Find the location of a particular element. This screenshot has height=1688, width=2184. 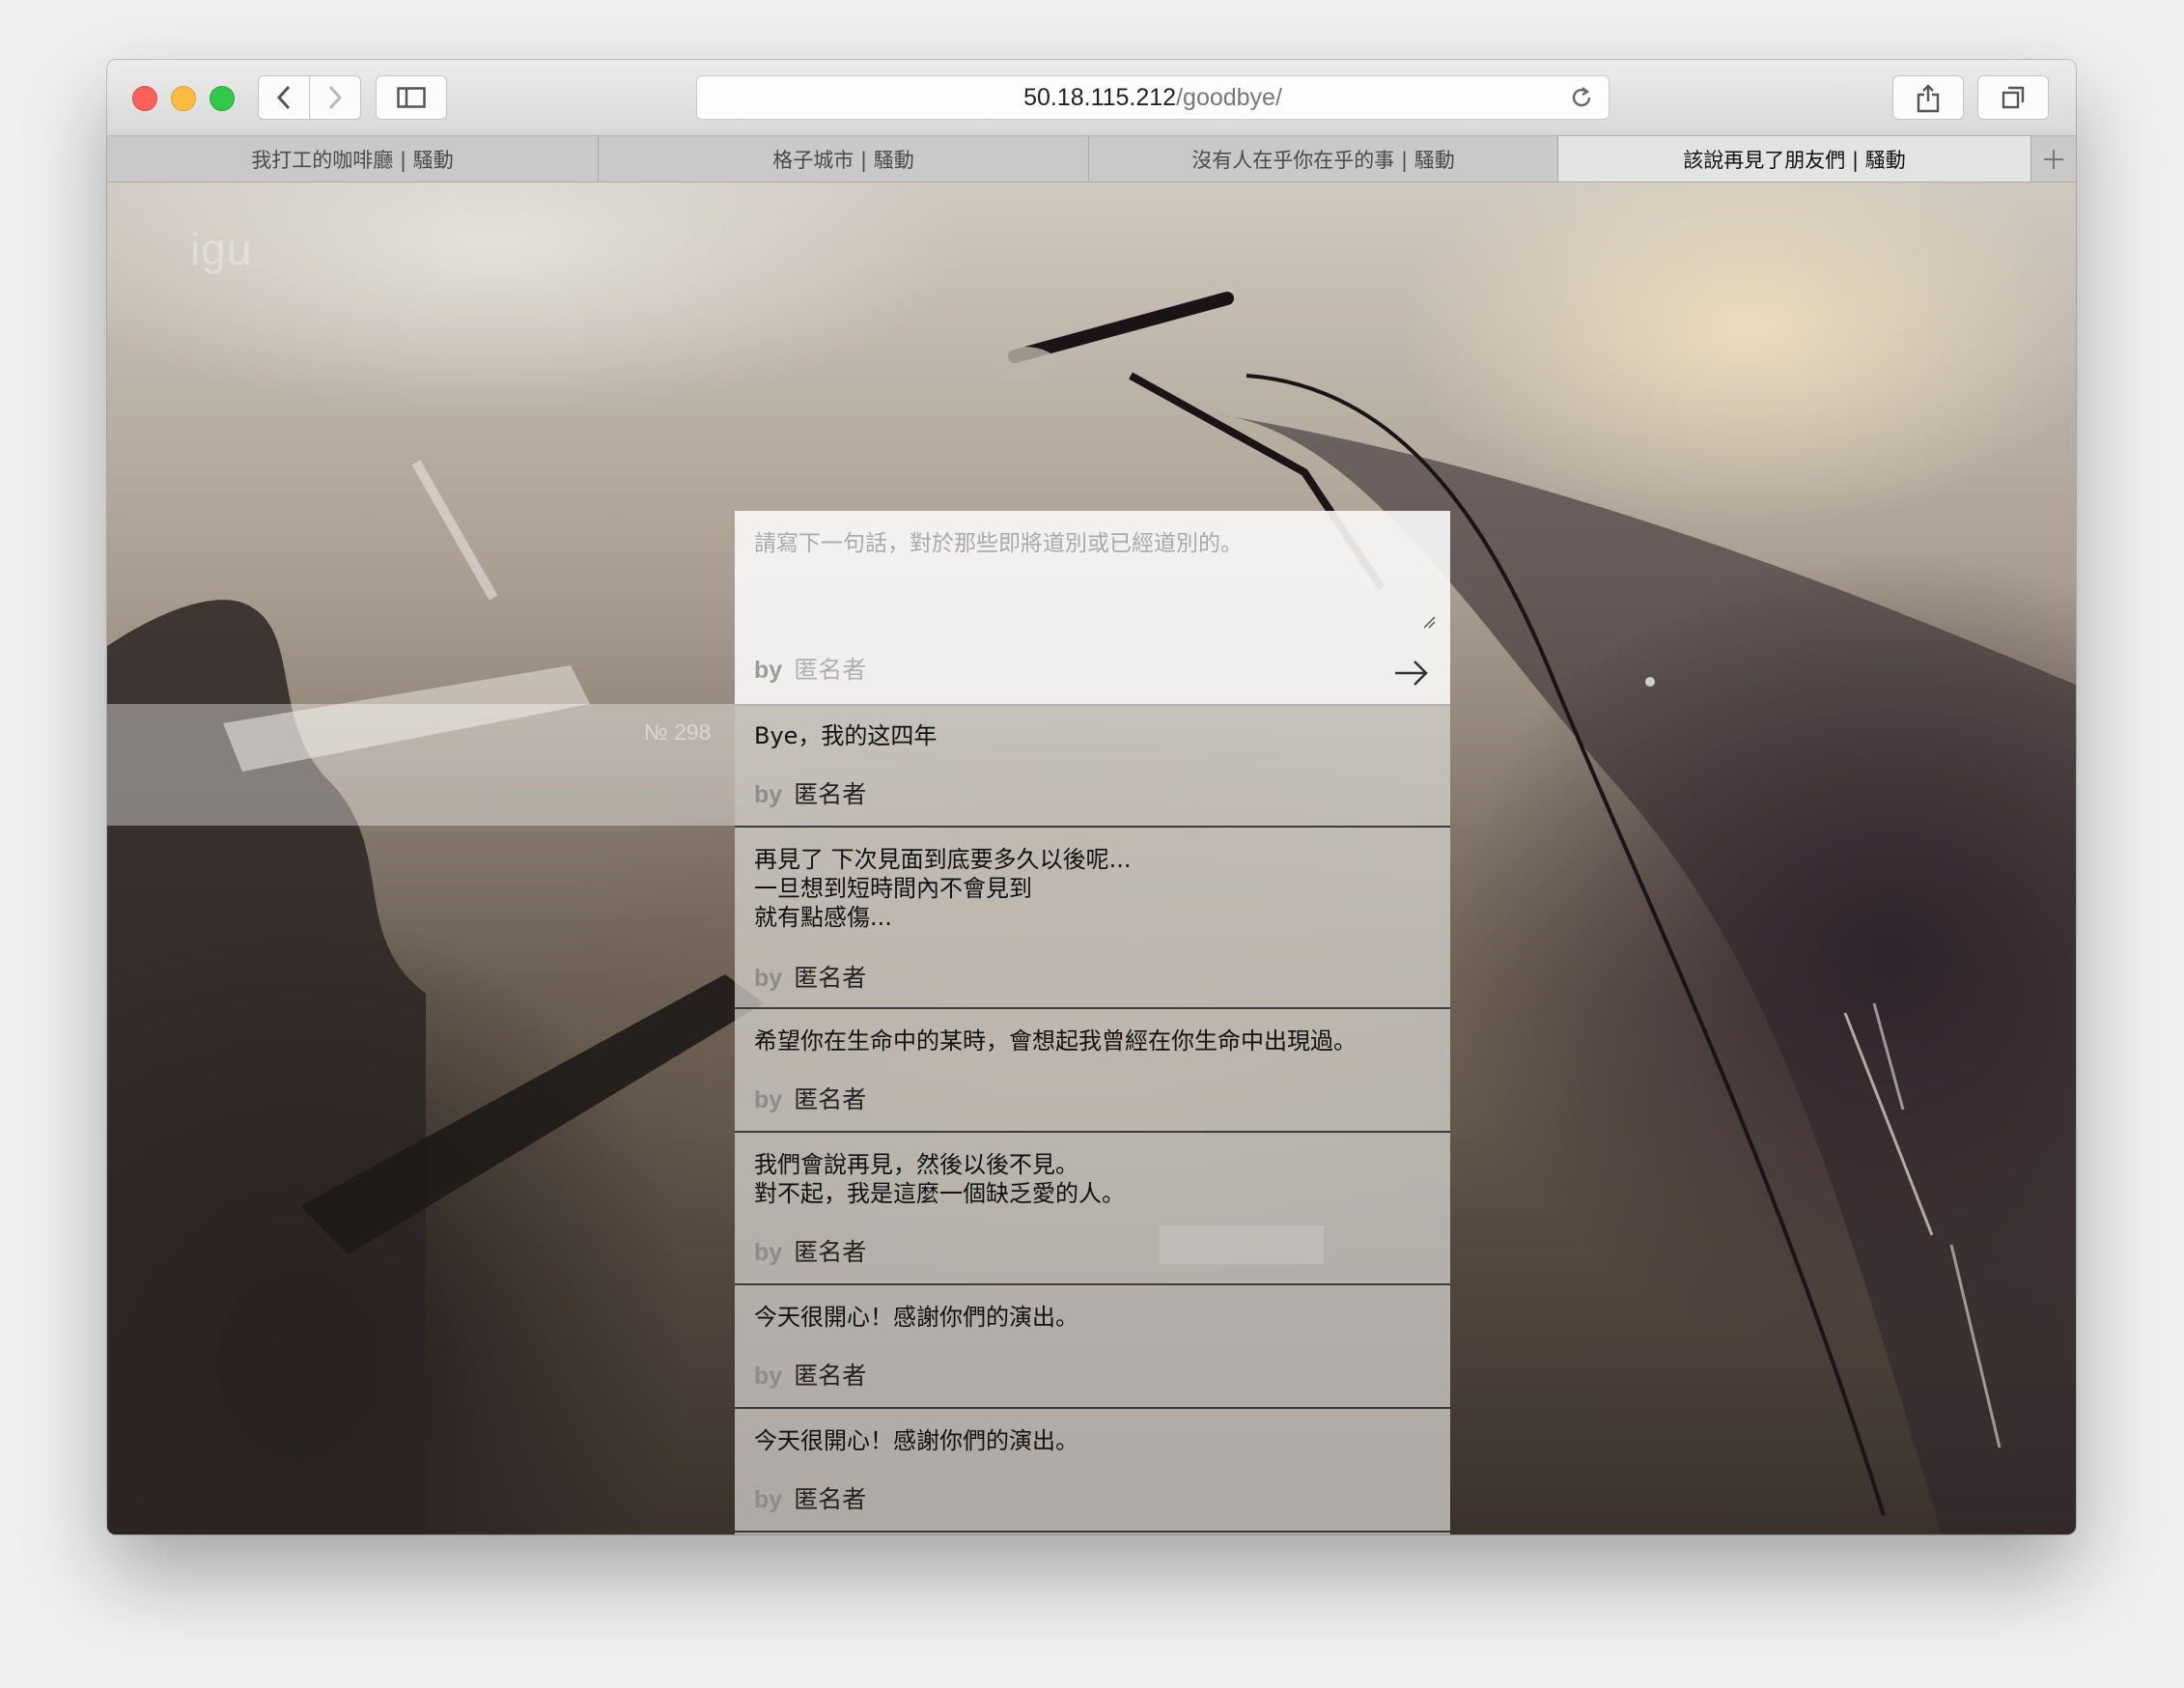

forward-button is located at coordinates (335, 98).